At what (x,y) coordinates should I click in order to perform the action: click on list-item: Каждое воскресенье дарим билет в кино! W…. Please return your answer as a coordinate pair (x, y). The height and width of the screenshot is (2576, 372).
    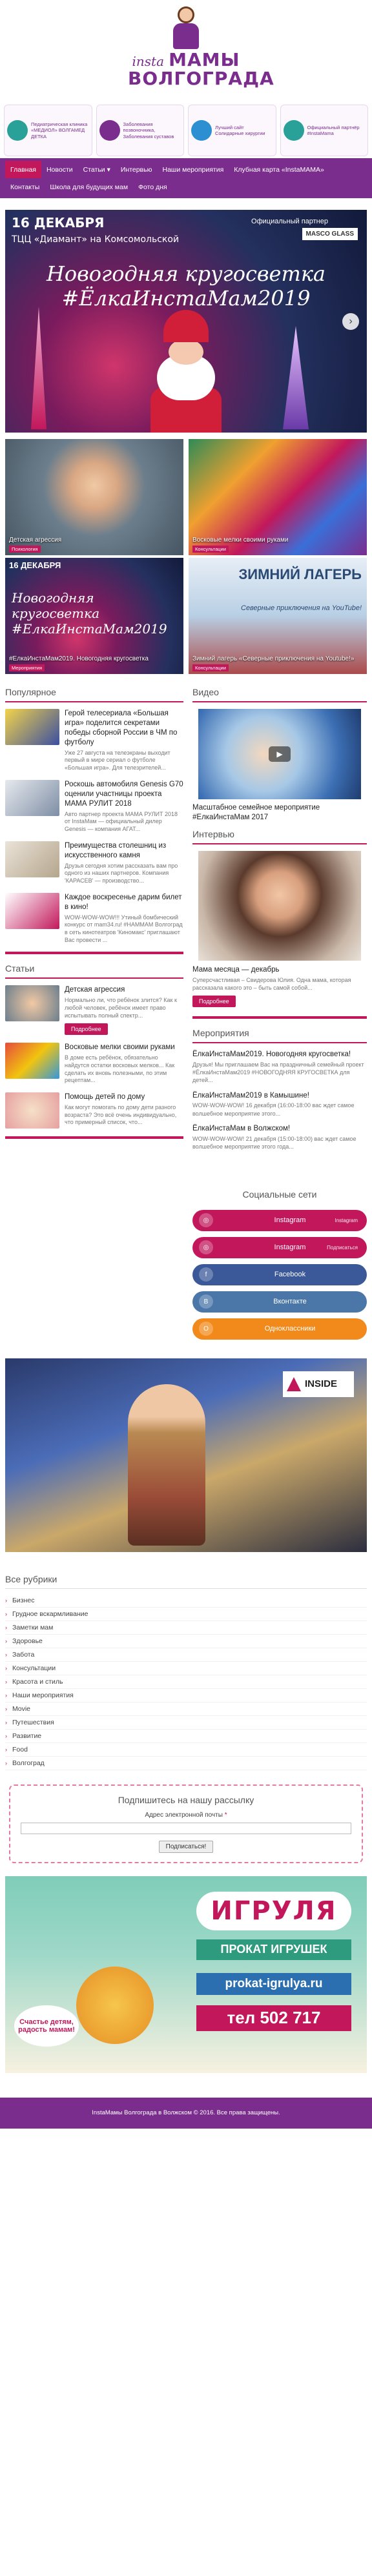
    Looking at the image, I should click on (94, 919).